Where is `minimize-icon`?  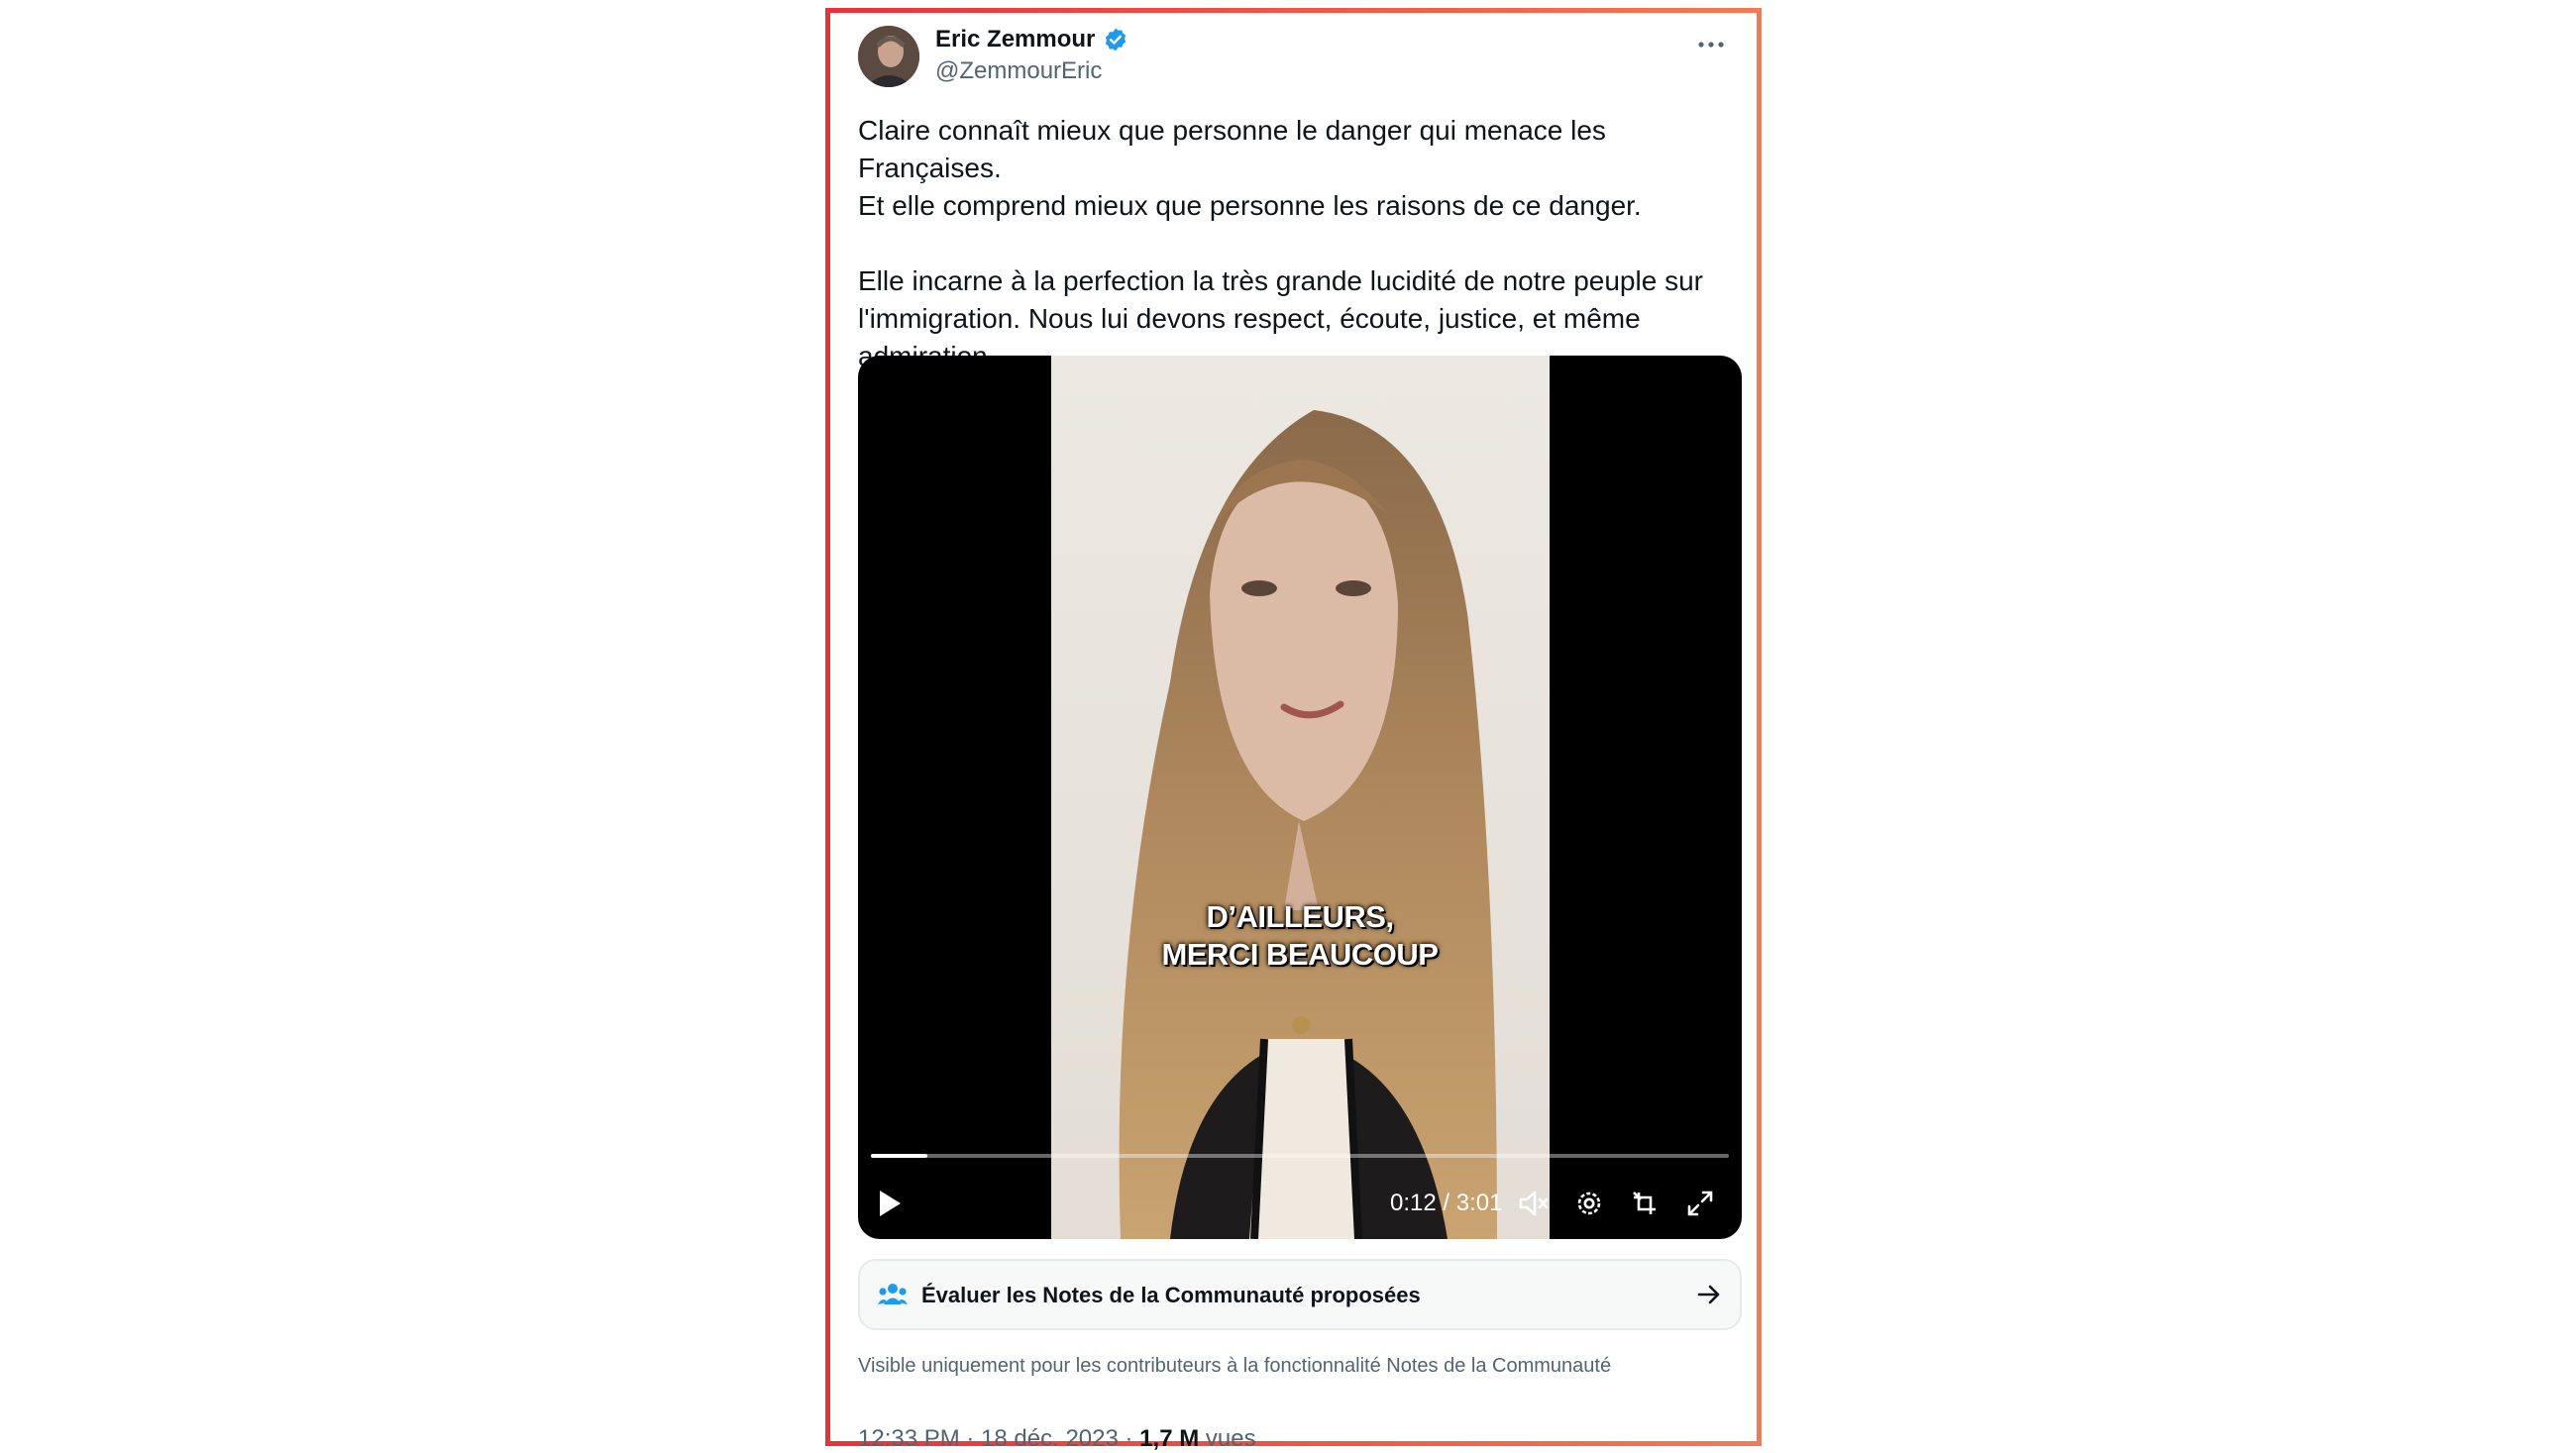 minimize-icon is located at coordinates (1644, 1203).